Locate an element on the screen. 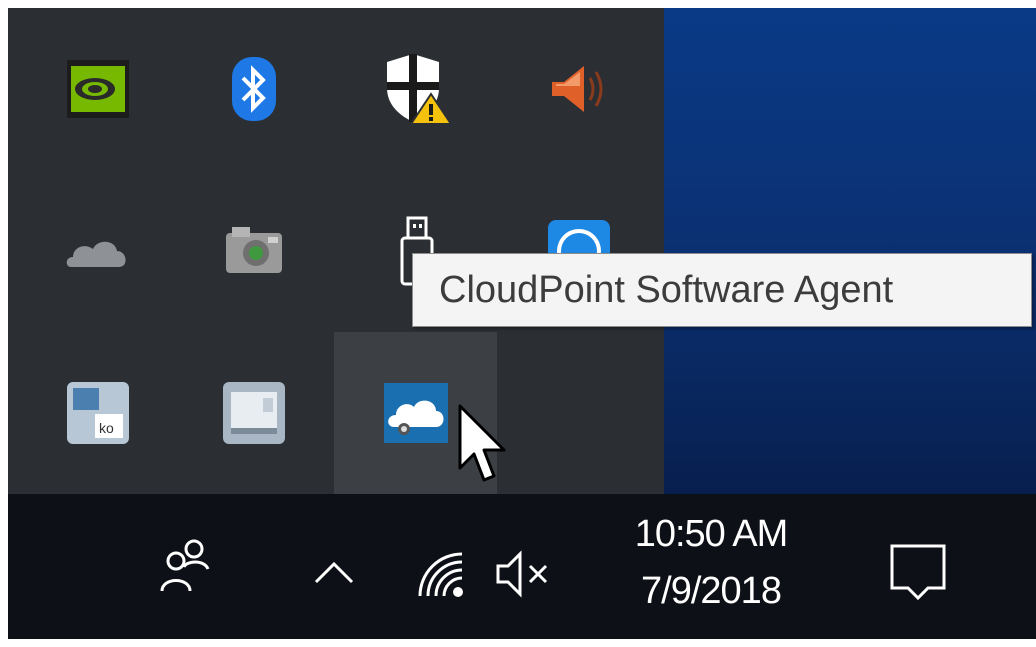  tray-item-bluetooth is located at coordinates (253, 89).